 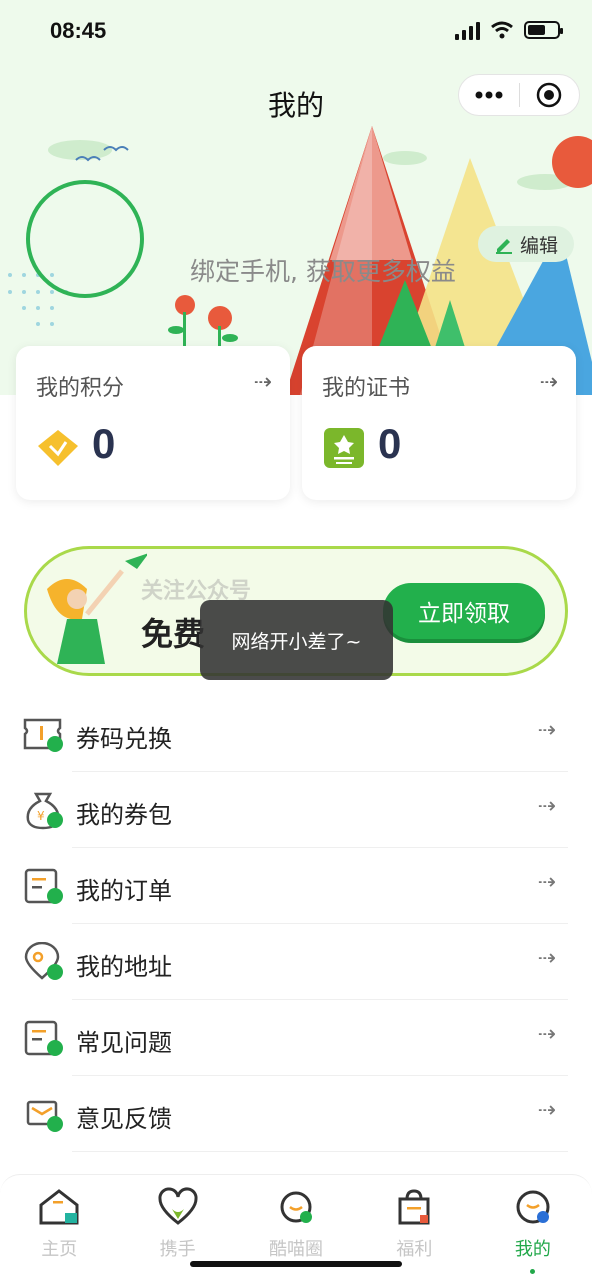 What do you see at coordinates (124, 1119) in the screenshot?
I see `menu-label: 意见反馈` at bounding box center [124, 1119].